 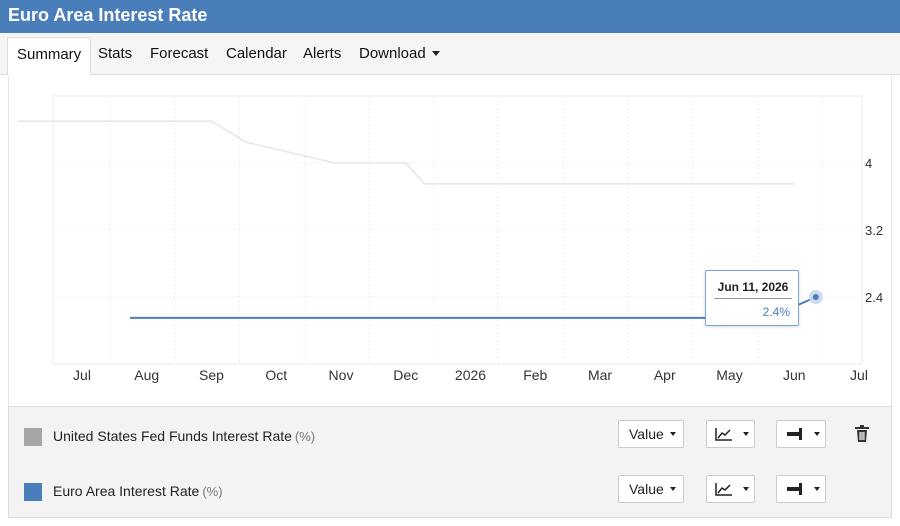 I want to click on y-tick-label: 4, so click(x=868, y=163).